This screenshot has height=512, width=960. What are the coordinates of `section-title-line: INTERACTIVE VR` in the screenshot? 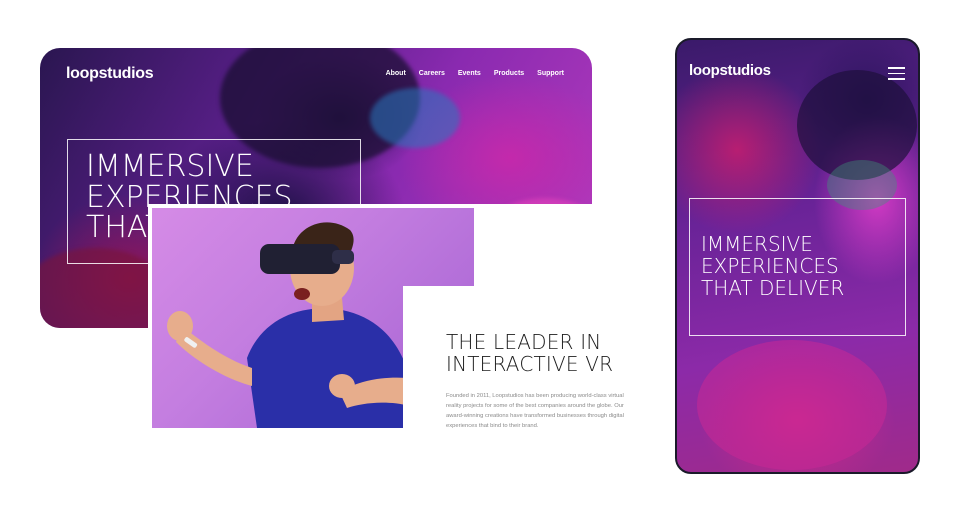 It's located at (530, 364).